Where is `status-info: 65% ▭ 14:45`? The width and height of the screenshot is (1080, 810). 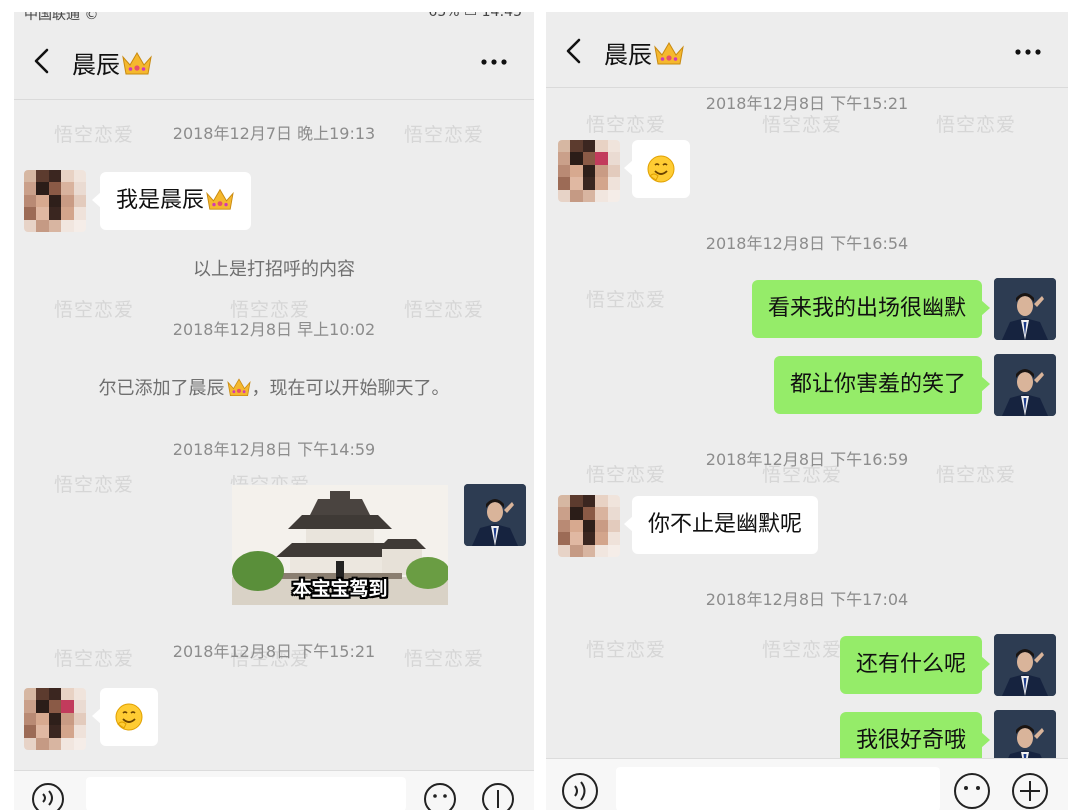 status-info: 65% ▭ 14:45 is located at coordinates (475, 16).